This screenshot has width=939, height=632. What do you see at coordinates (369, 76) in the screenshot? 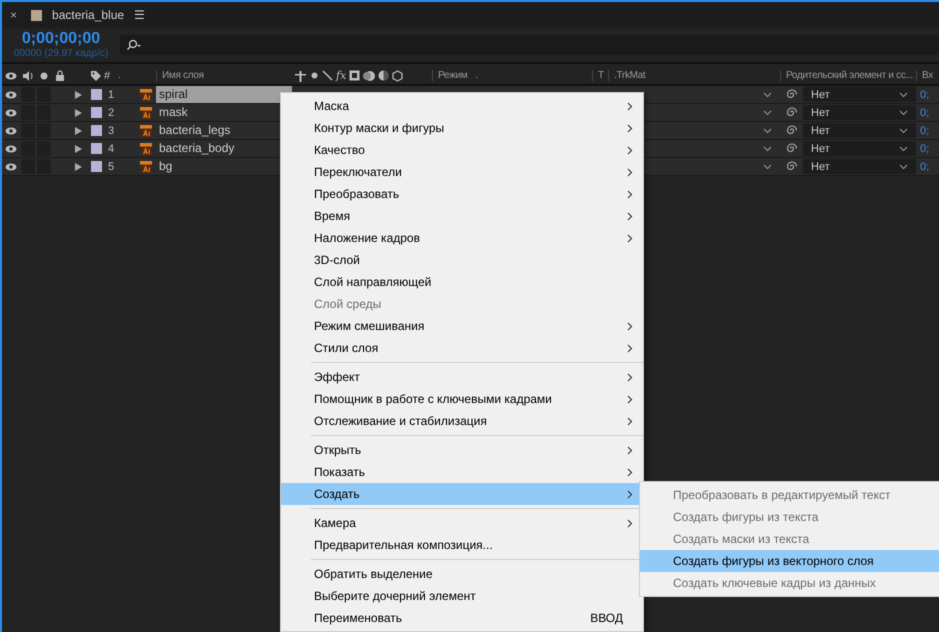
I see `motion-blur-icon` at bounding box center [369, 76].